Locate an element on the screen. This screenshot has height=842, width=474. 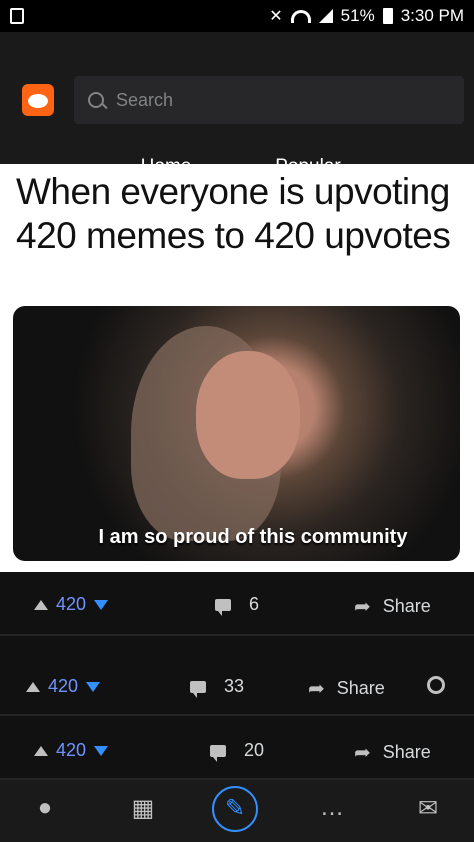
award-icon is located at coordinates (436, 685).